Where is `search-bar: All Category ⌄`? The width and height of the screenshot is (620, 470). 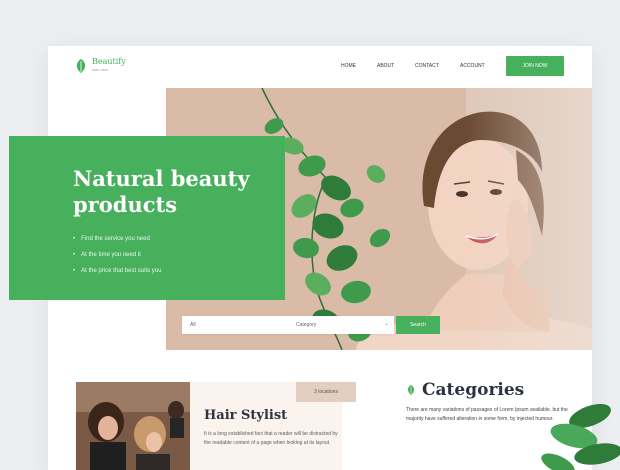
search-bar: All Category ⌄ is located at coordinates (288, 325).